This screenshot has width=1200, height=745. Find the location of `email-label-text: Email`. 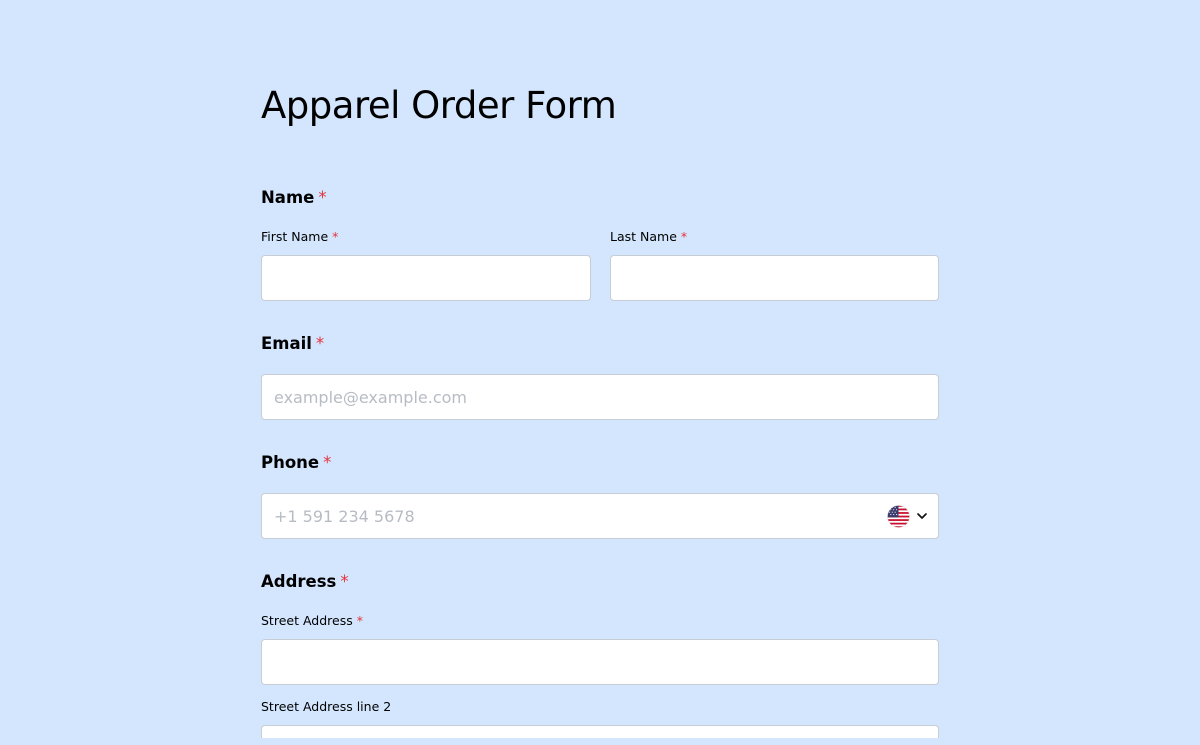

email-label-text: Email is located at coordinates (286, 343).